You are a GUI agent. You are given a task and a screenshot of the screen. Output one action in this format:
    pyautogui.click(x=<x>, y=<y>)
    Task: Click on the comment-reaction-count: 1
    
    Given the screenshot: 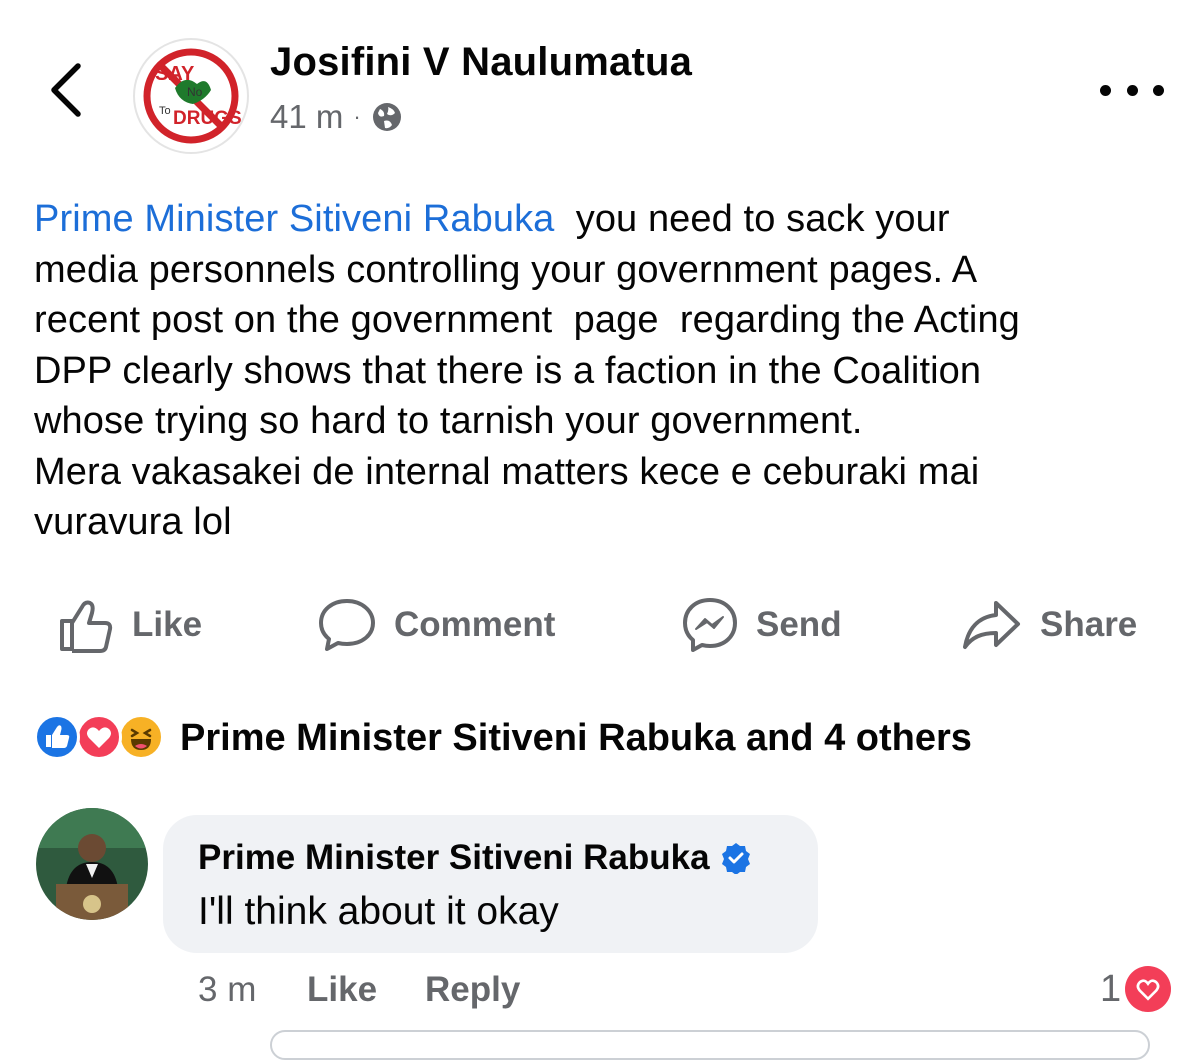 What is the action you would take?
    pyautogui.click(x=1111, y=988)
    